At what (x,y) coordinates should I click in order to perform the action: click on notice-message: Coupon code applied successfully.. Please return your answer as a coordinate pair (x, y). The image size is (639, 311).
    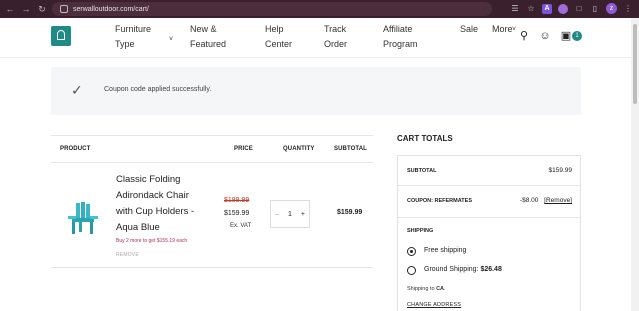
    Looking at the image, I should click on (158, 89).